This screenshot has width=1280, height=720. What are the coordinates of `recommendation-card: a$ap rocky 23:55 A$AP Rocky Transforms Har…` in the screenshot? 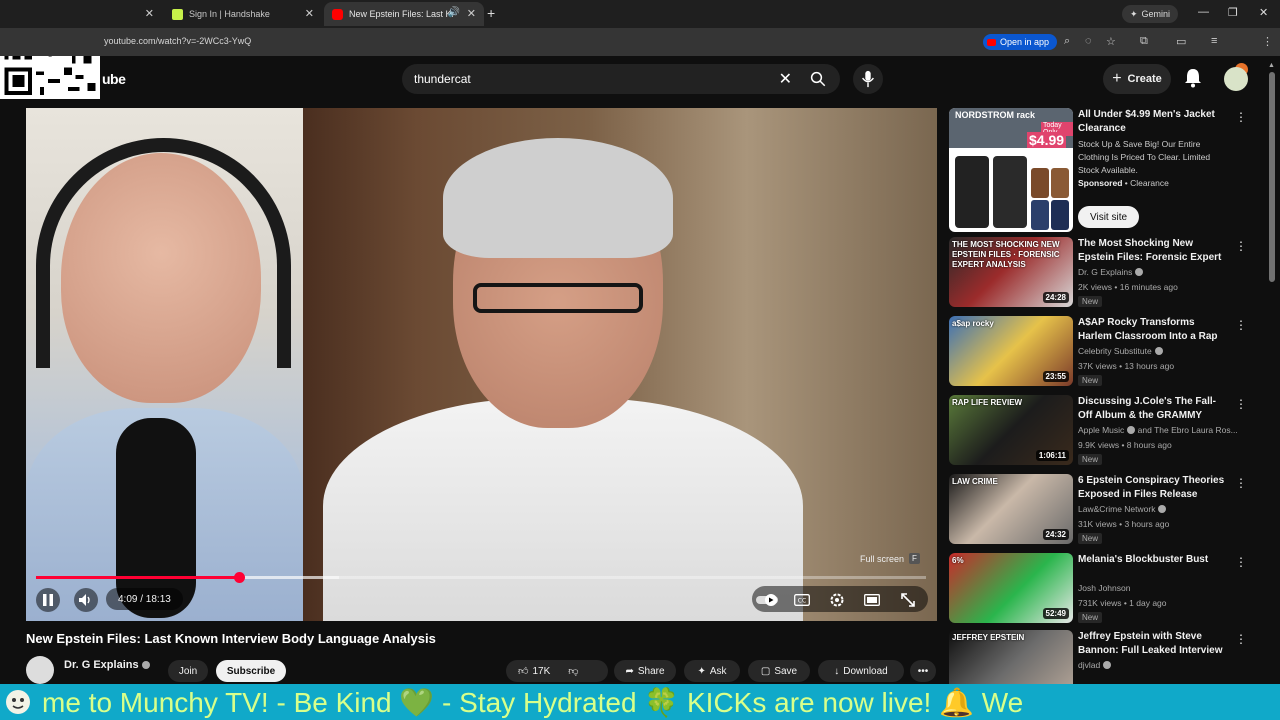 It's located at (1104, 352).